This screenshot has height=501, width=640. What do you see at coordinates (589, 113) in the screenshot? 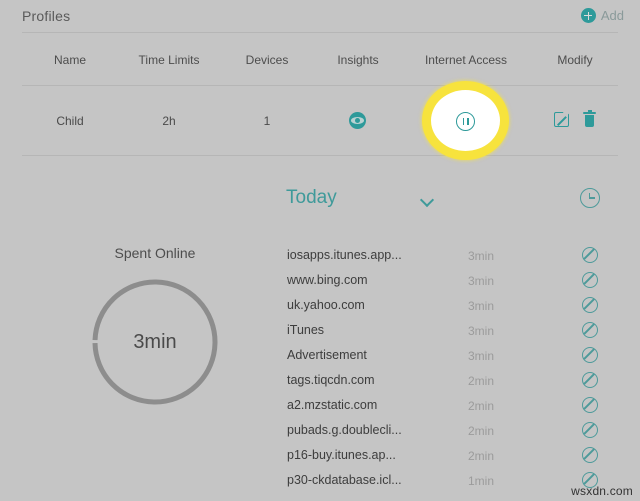
I see `trash-lid` at bounding box center [589, 113].